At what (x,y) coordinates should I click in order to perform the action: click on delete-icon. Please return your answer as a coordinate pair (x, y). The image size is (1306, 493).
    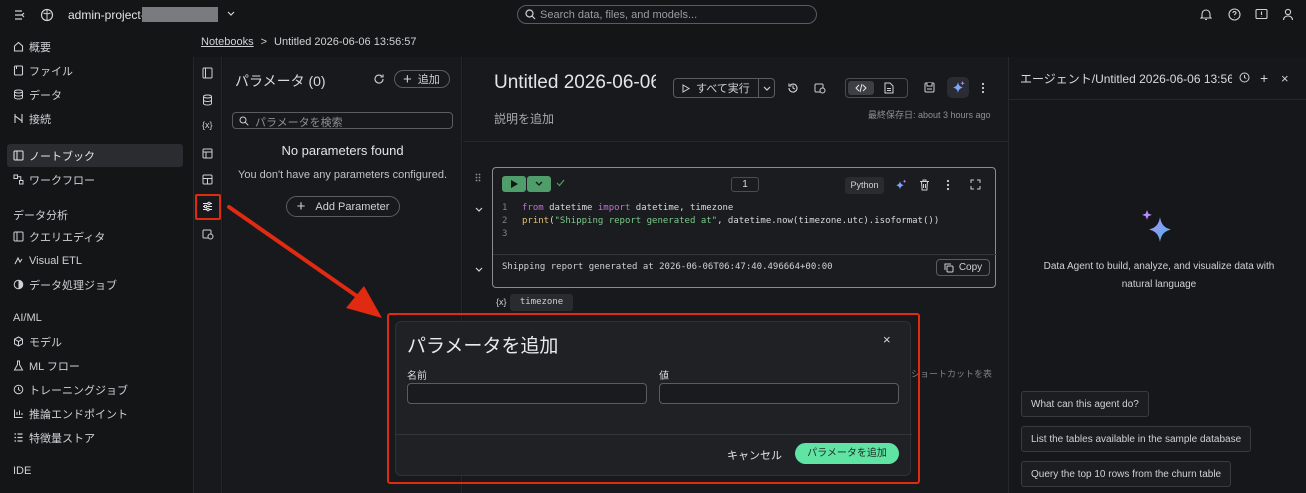
    Looking at the image, I should click on (924, 185).